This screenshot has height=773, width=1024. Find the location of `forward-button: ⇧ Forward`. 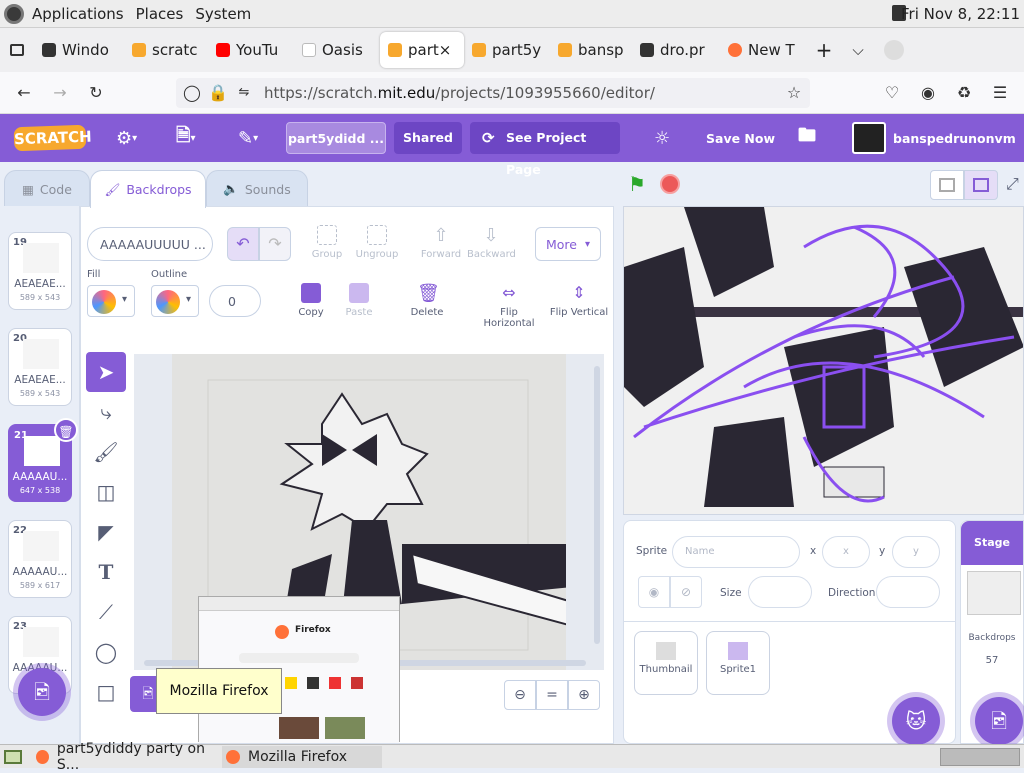

forward-button: ⇧ Forward is located at coordinates (441, 242).